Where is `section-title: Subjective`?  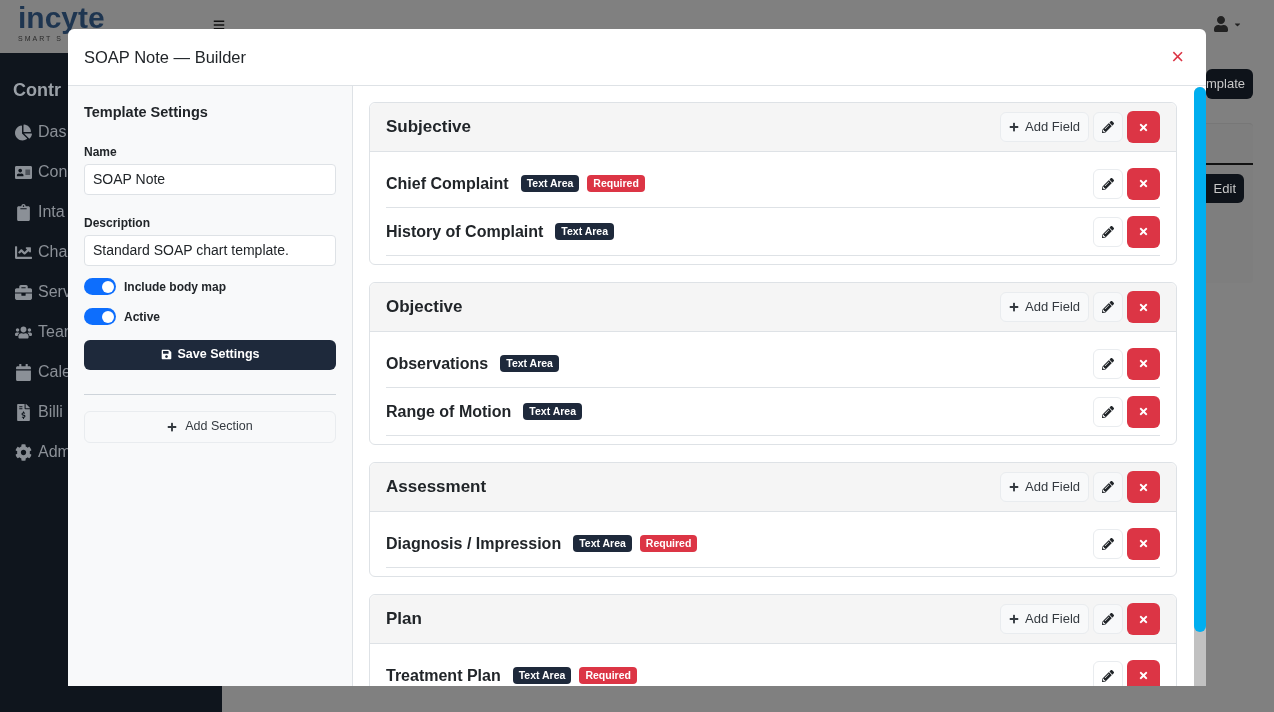 section-title: Subjective is located at coordinates (429, 127).